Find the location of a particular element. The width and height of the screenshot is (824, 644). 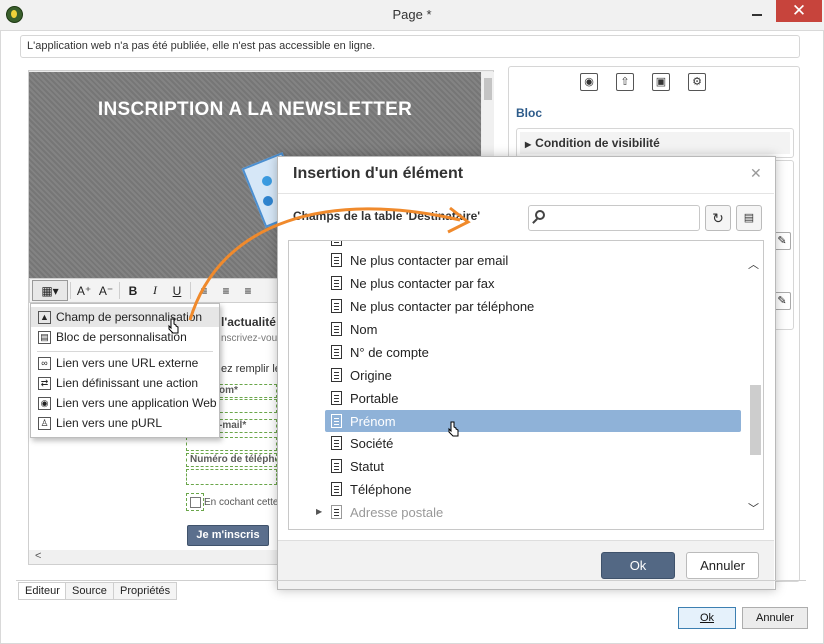

search-input is located at coordinates (614, 218).